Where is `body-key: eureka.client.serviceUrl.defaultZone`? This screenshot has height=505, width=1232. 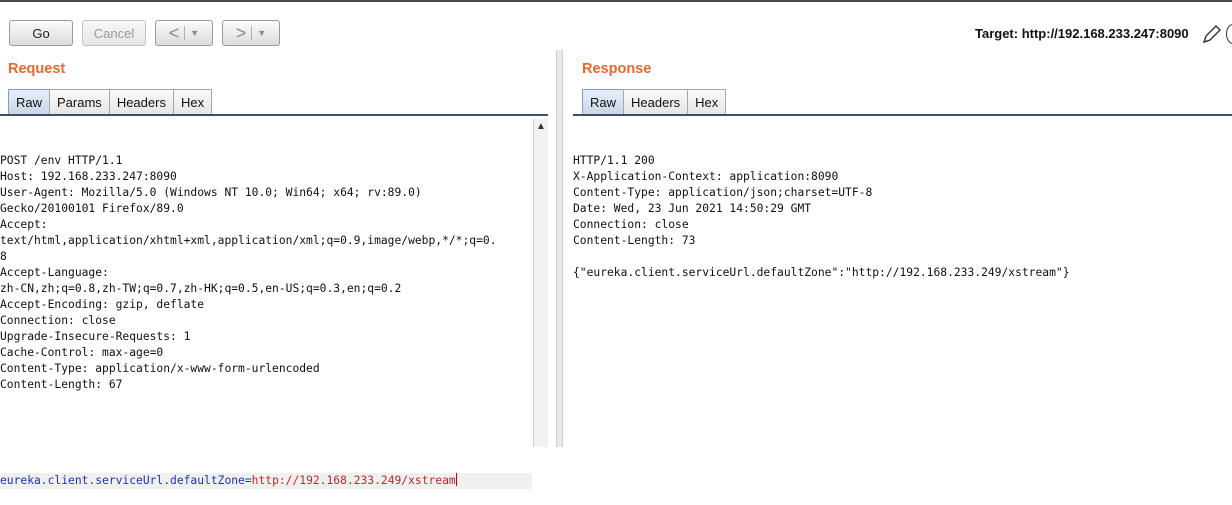 body-key: eureka.client.serviceUrl.defaultZone is located at coordinates (122, 480).